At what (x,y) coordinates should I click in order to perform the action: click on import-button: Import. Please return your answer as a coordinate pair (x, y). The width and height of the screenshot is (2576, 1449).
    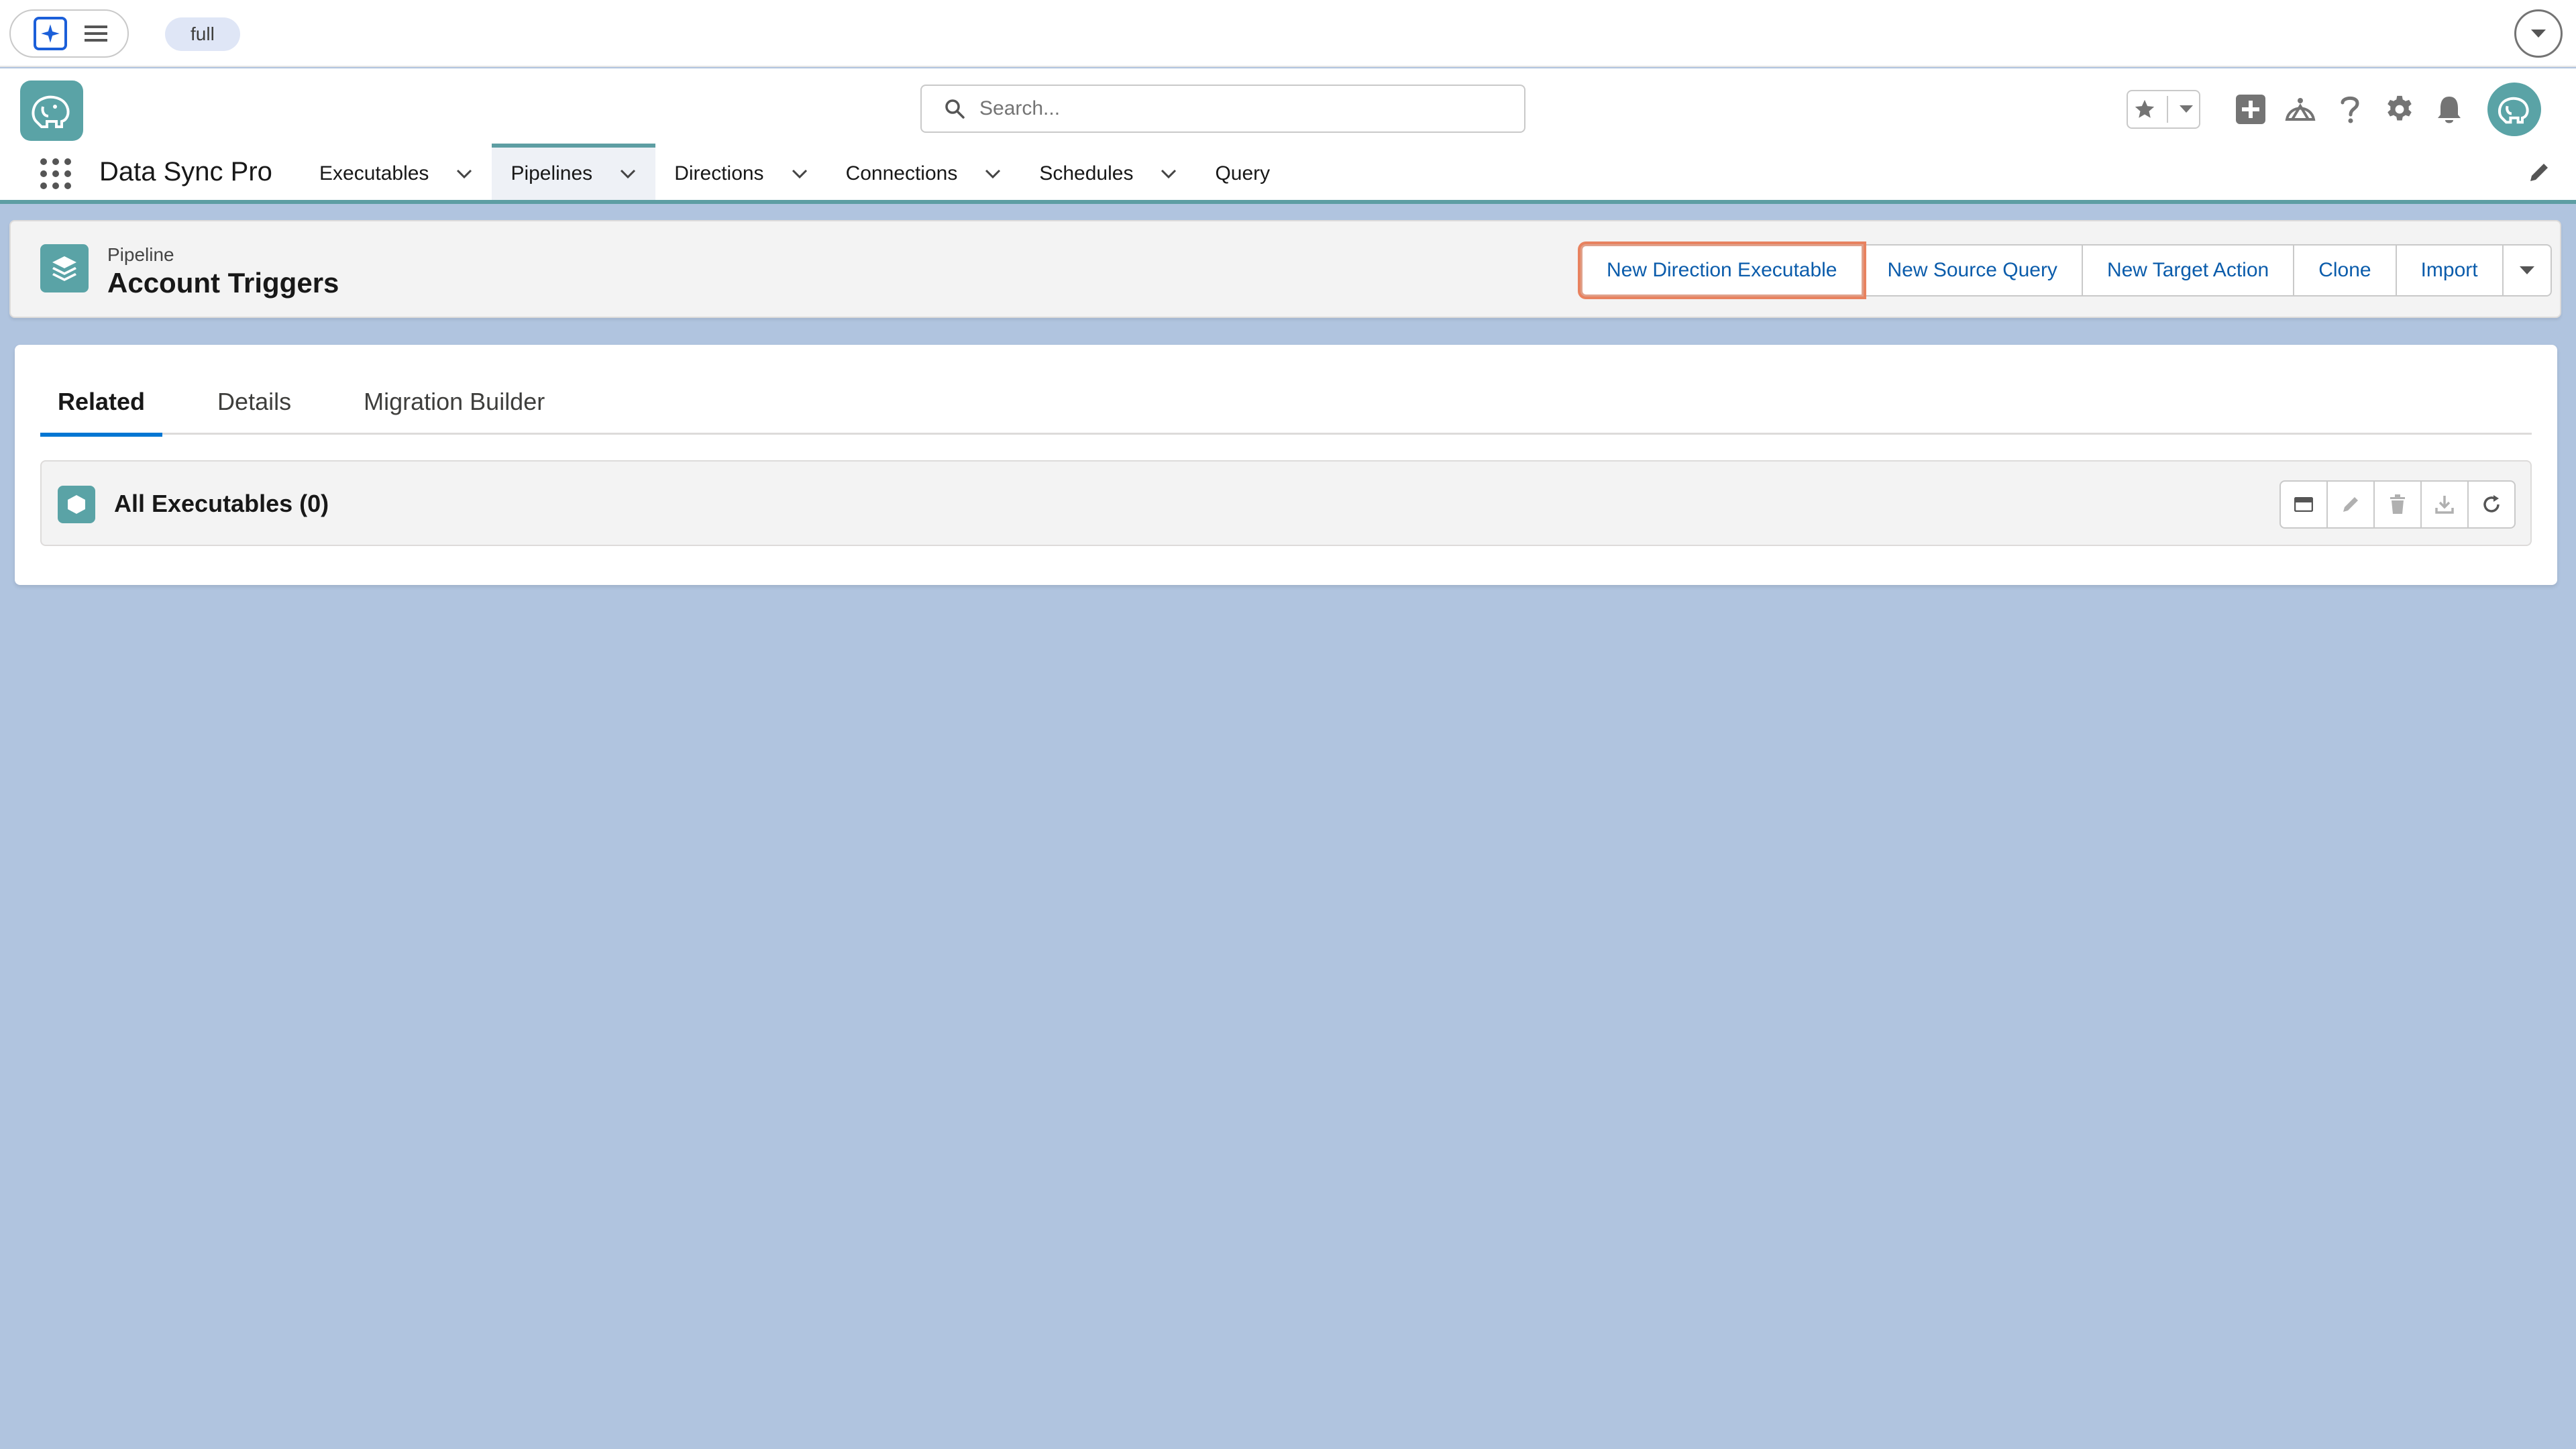
    Looking at the image, I should click on (2449, 270).